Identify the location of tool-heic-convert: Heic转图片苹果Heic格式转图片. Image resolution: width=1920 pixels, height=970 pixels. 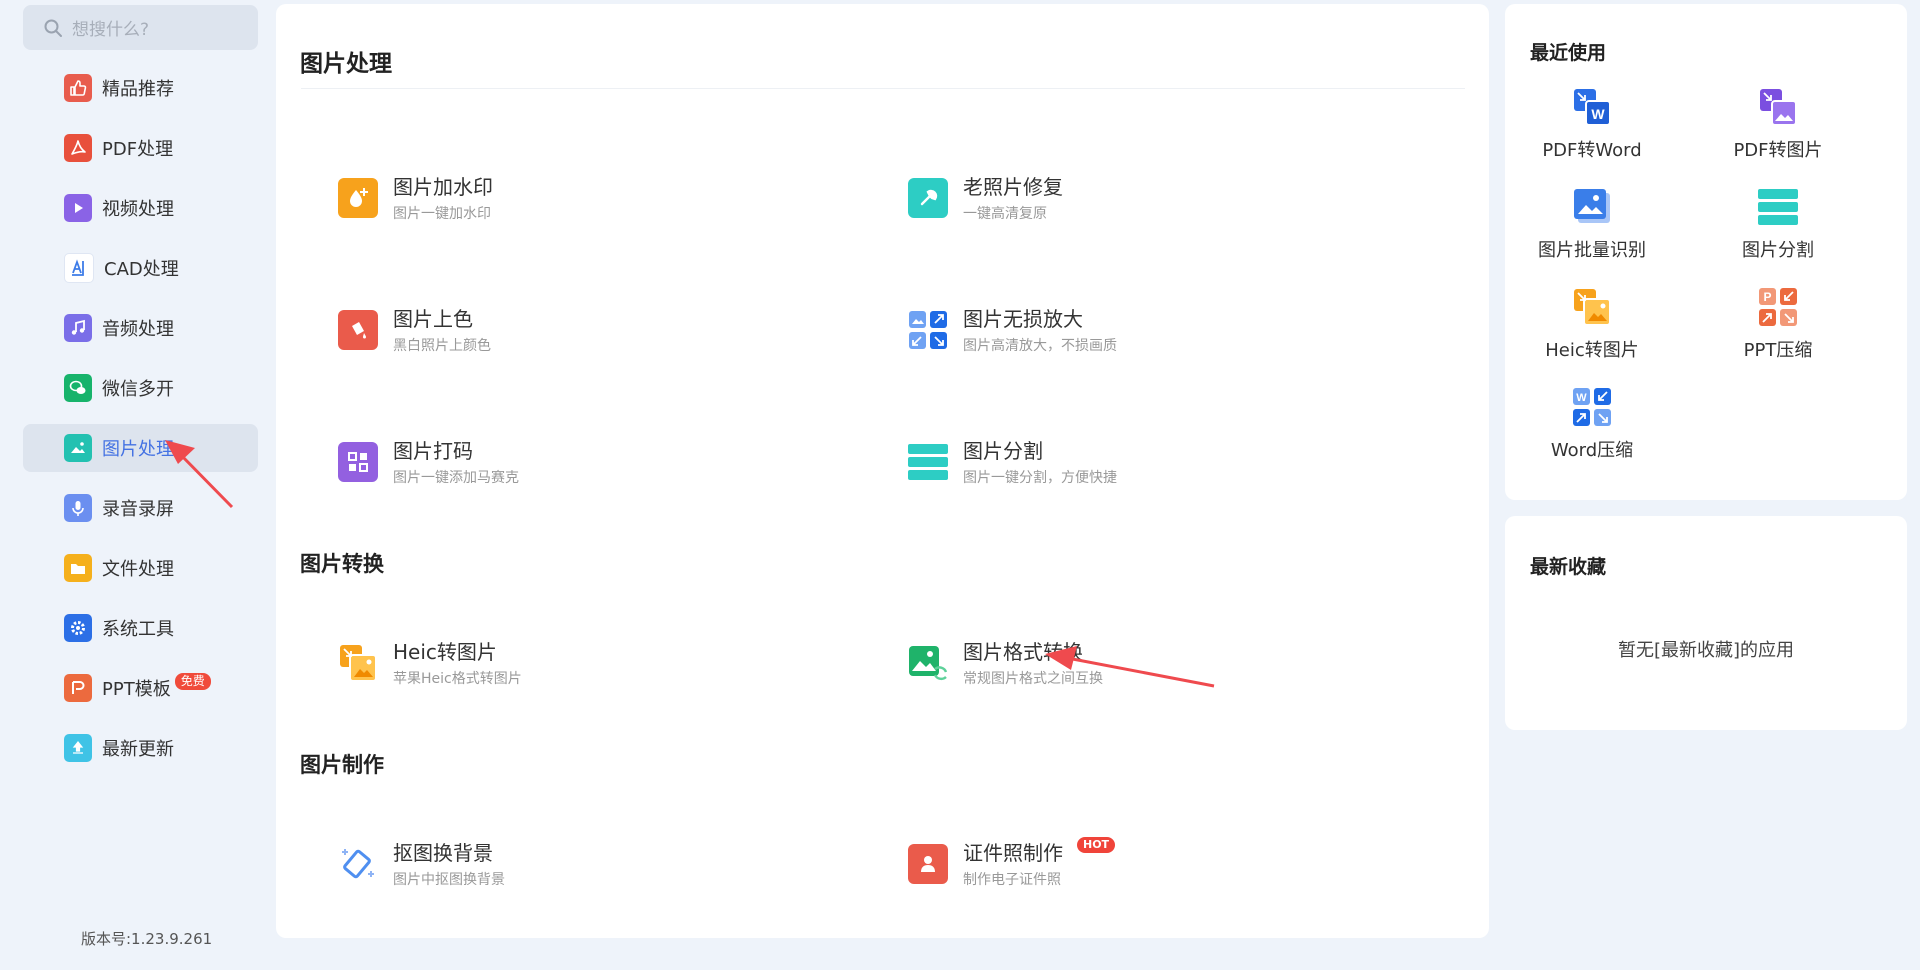
(430, 663).